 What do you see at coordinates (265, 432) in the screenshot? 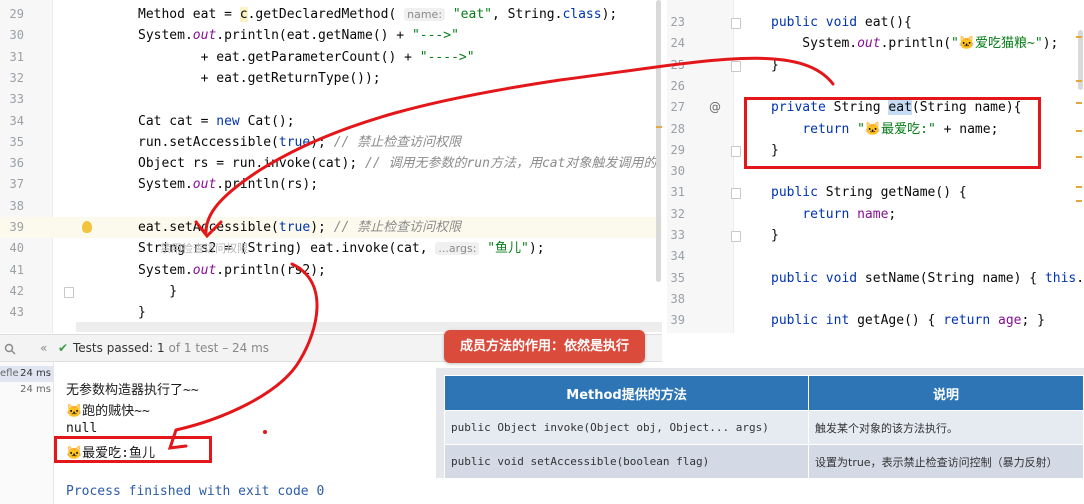
I see `annotation-dot` at bounding box center [265, 432].